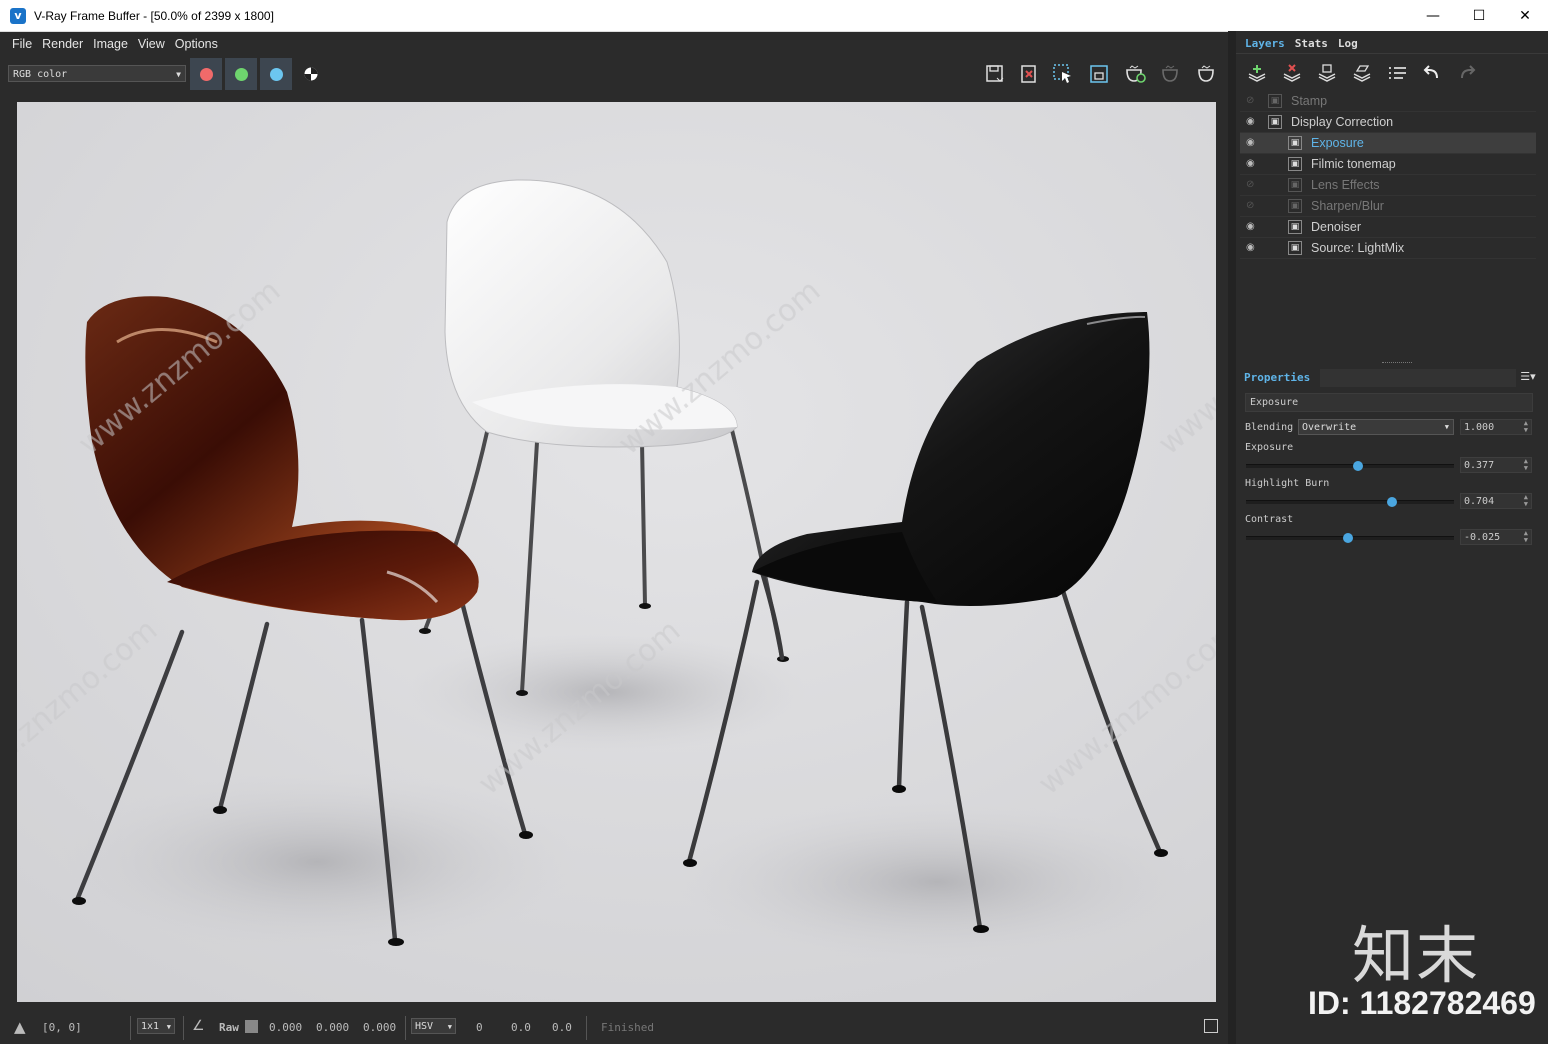  Describe the element at coordinates (1397, 73) in the screenshot. I see `layer-list-icon` at that location.